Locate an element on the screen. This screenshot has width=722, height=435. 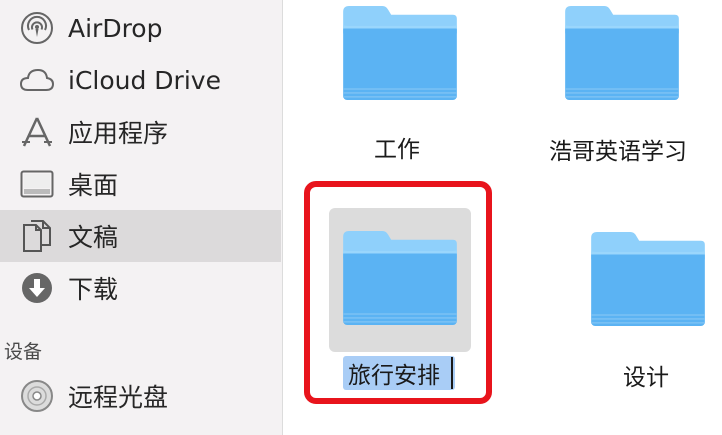
sidebar-item-desktop: 桌面 is located at coordinates (140, 184).